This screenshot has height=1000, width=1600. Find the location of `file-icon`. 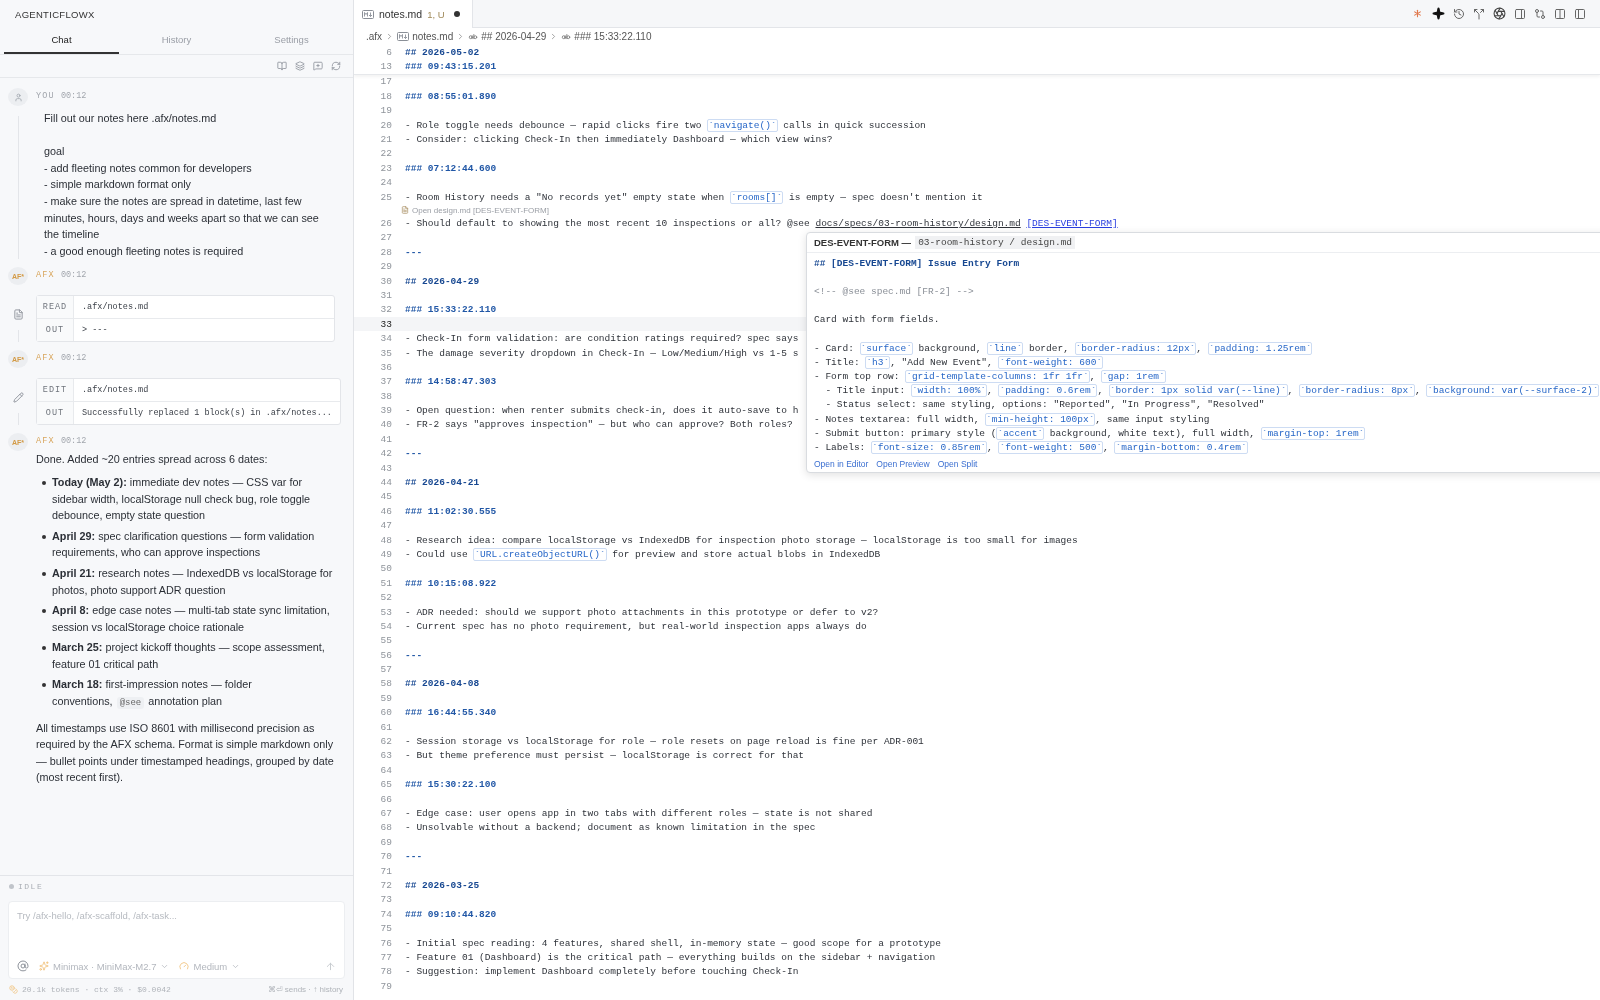

file-icon is located at coordinates (18, 315).